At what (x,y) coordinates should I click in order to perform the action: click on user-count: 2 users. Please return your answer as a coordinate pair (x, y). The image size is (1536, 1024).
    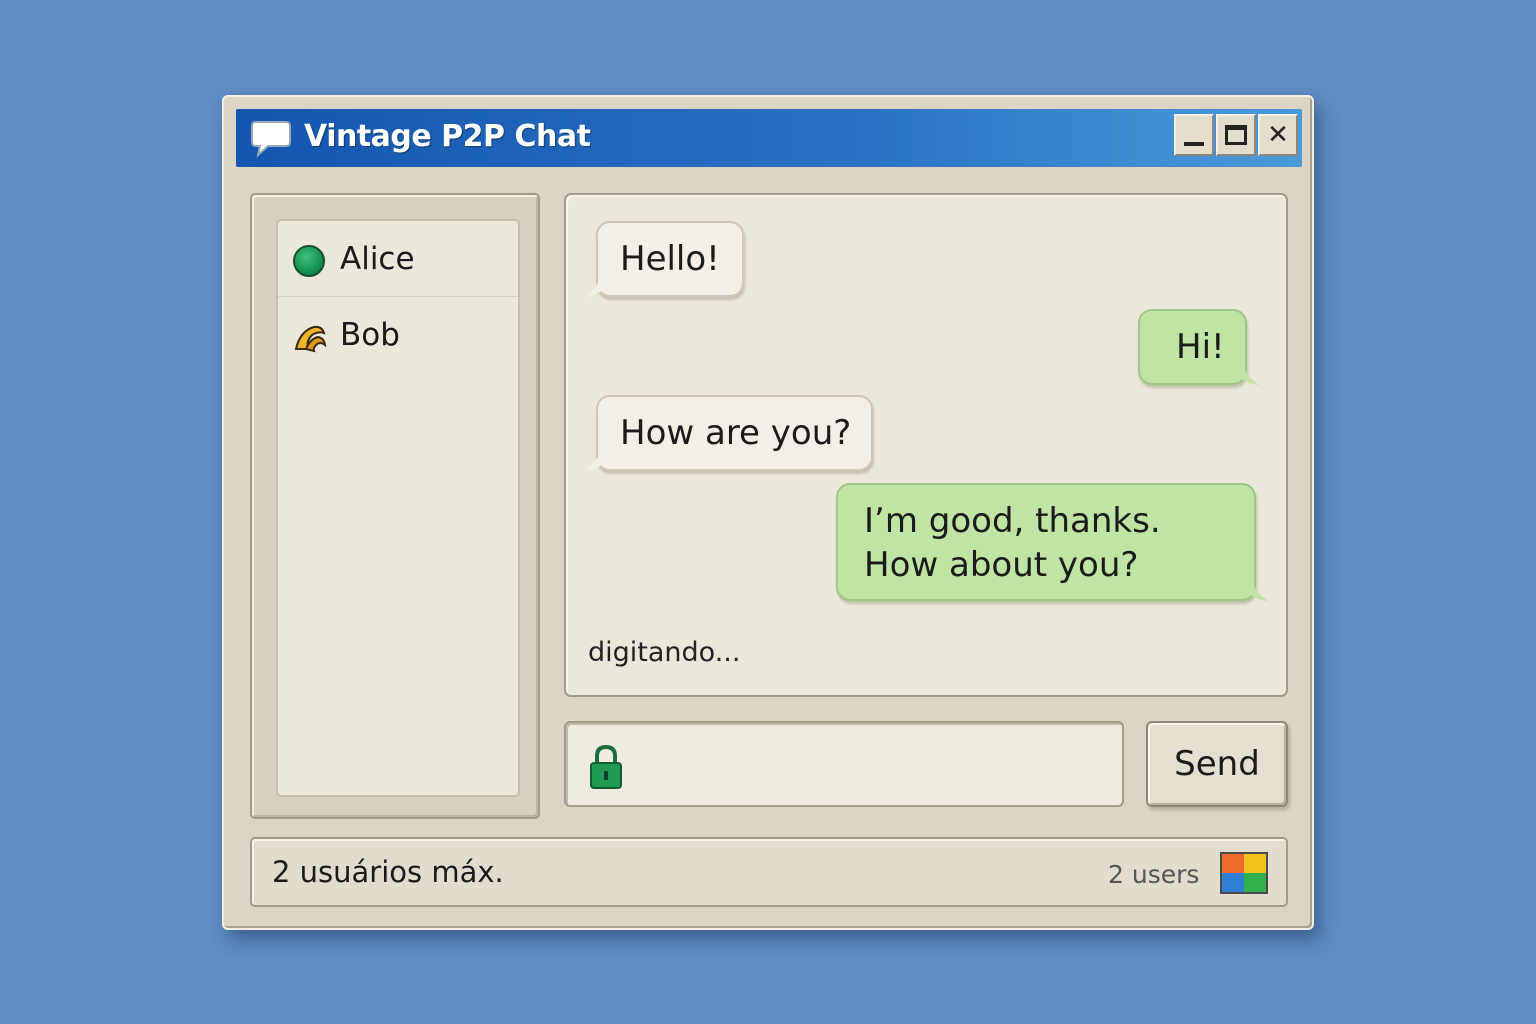
    Looking at the image, I should click on (1154, 874).